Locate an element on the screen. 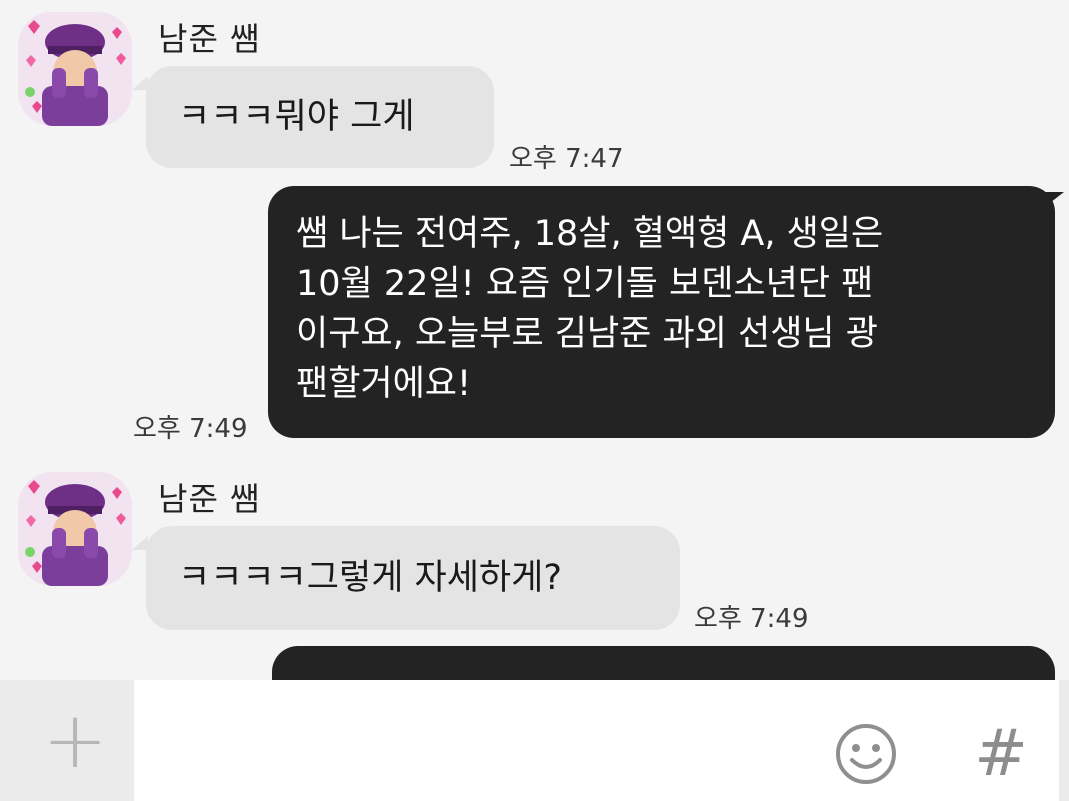  incoming-message-bubble: ㅋㅋㅋ뭐야 그게 is located at coordinates (320, 117).